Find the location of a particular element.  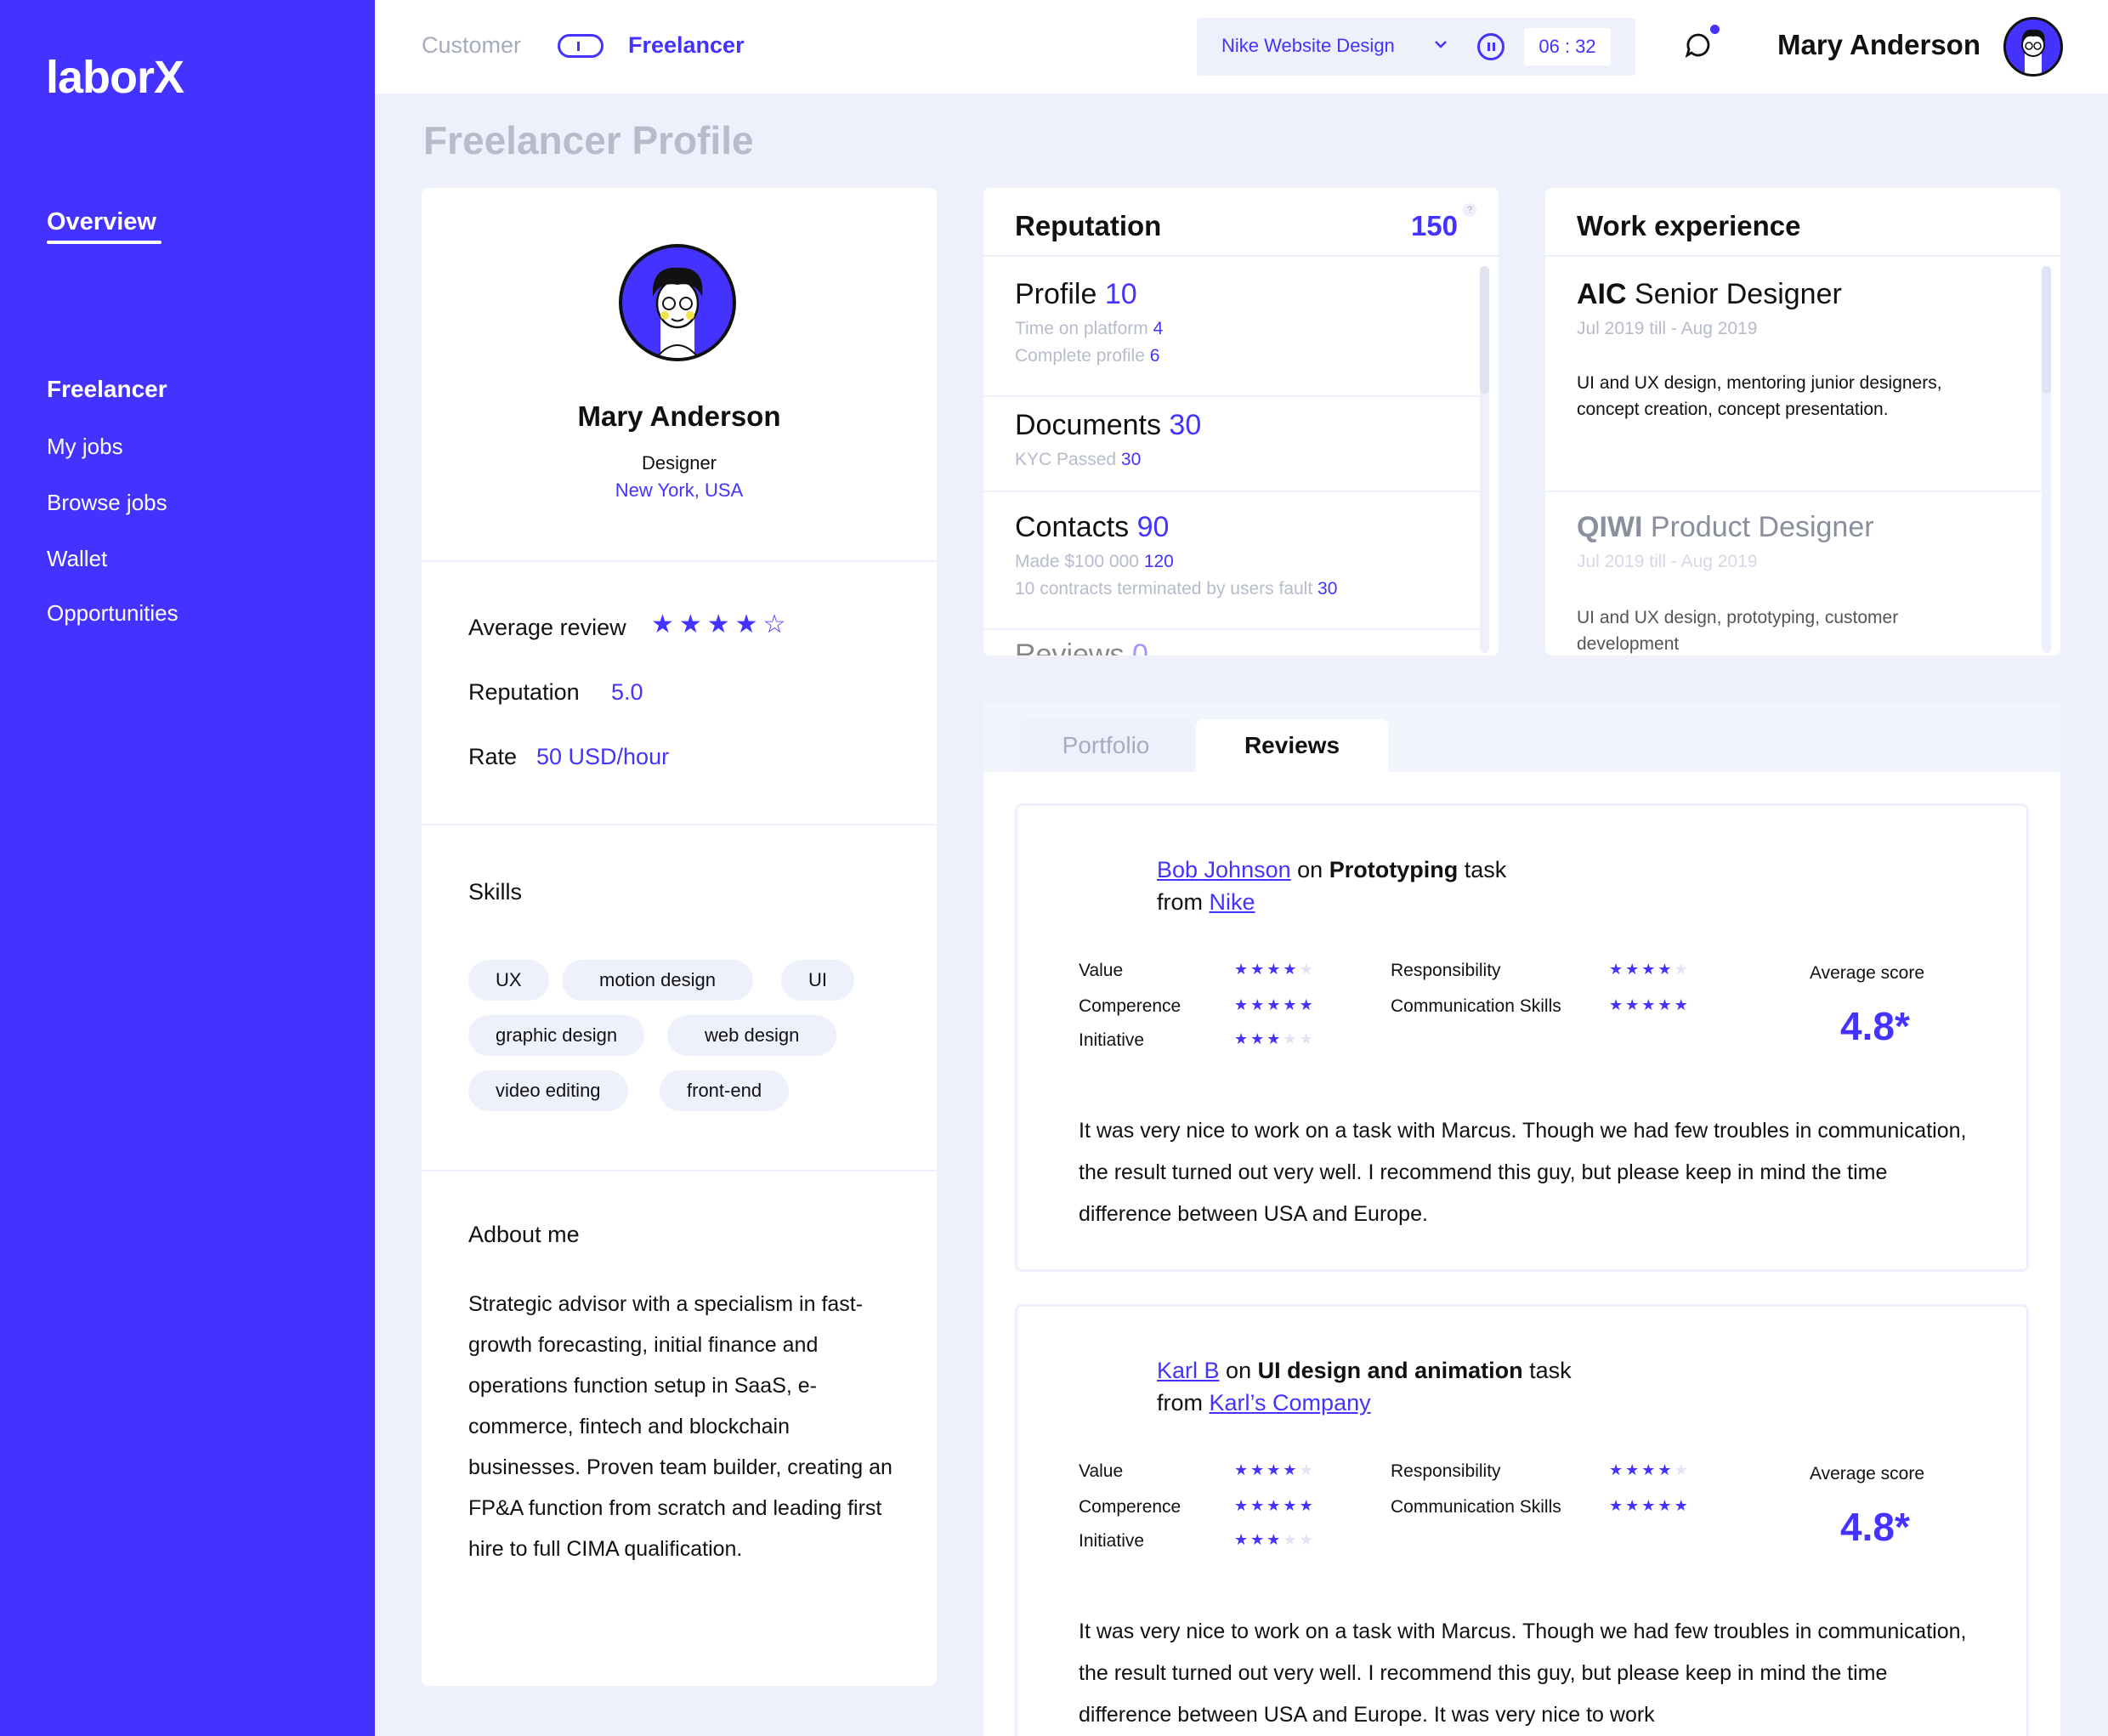

average-review-stars: ★★★★☆ is located at coordinates (721, 624).